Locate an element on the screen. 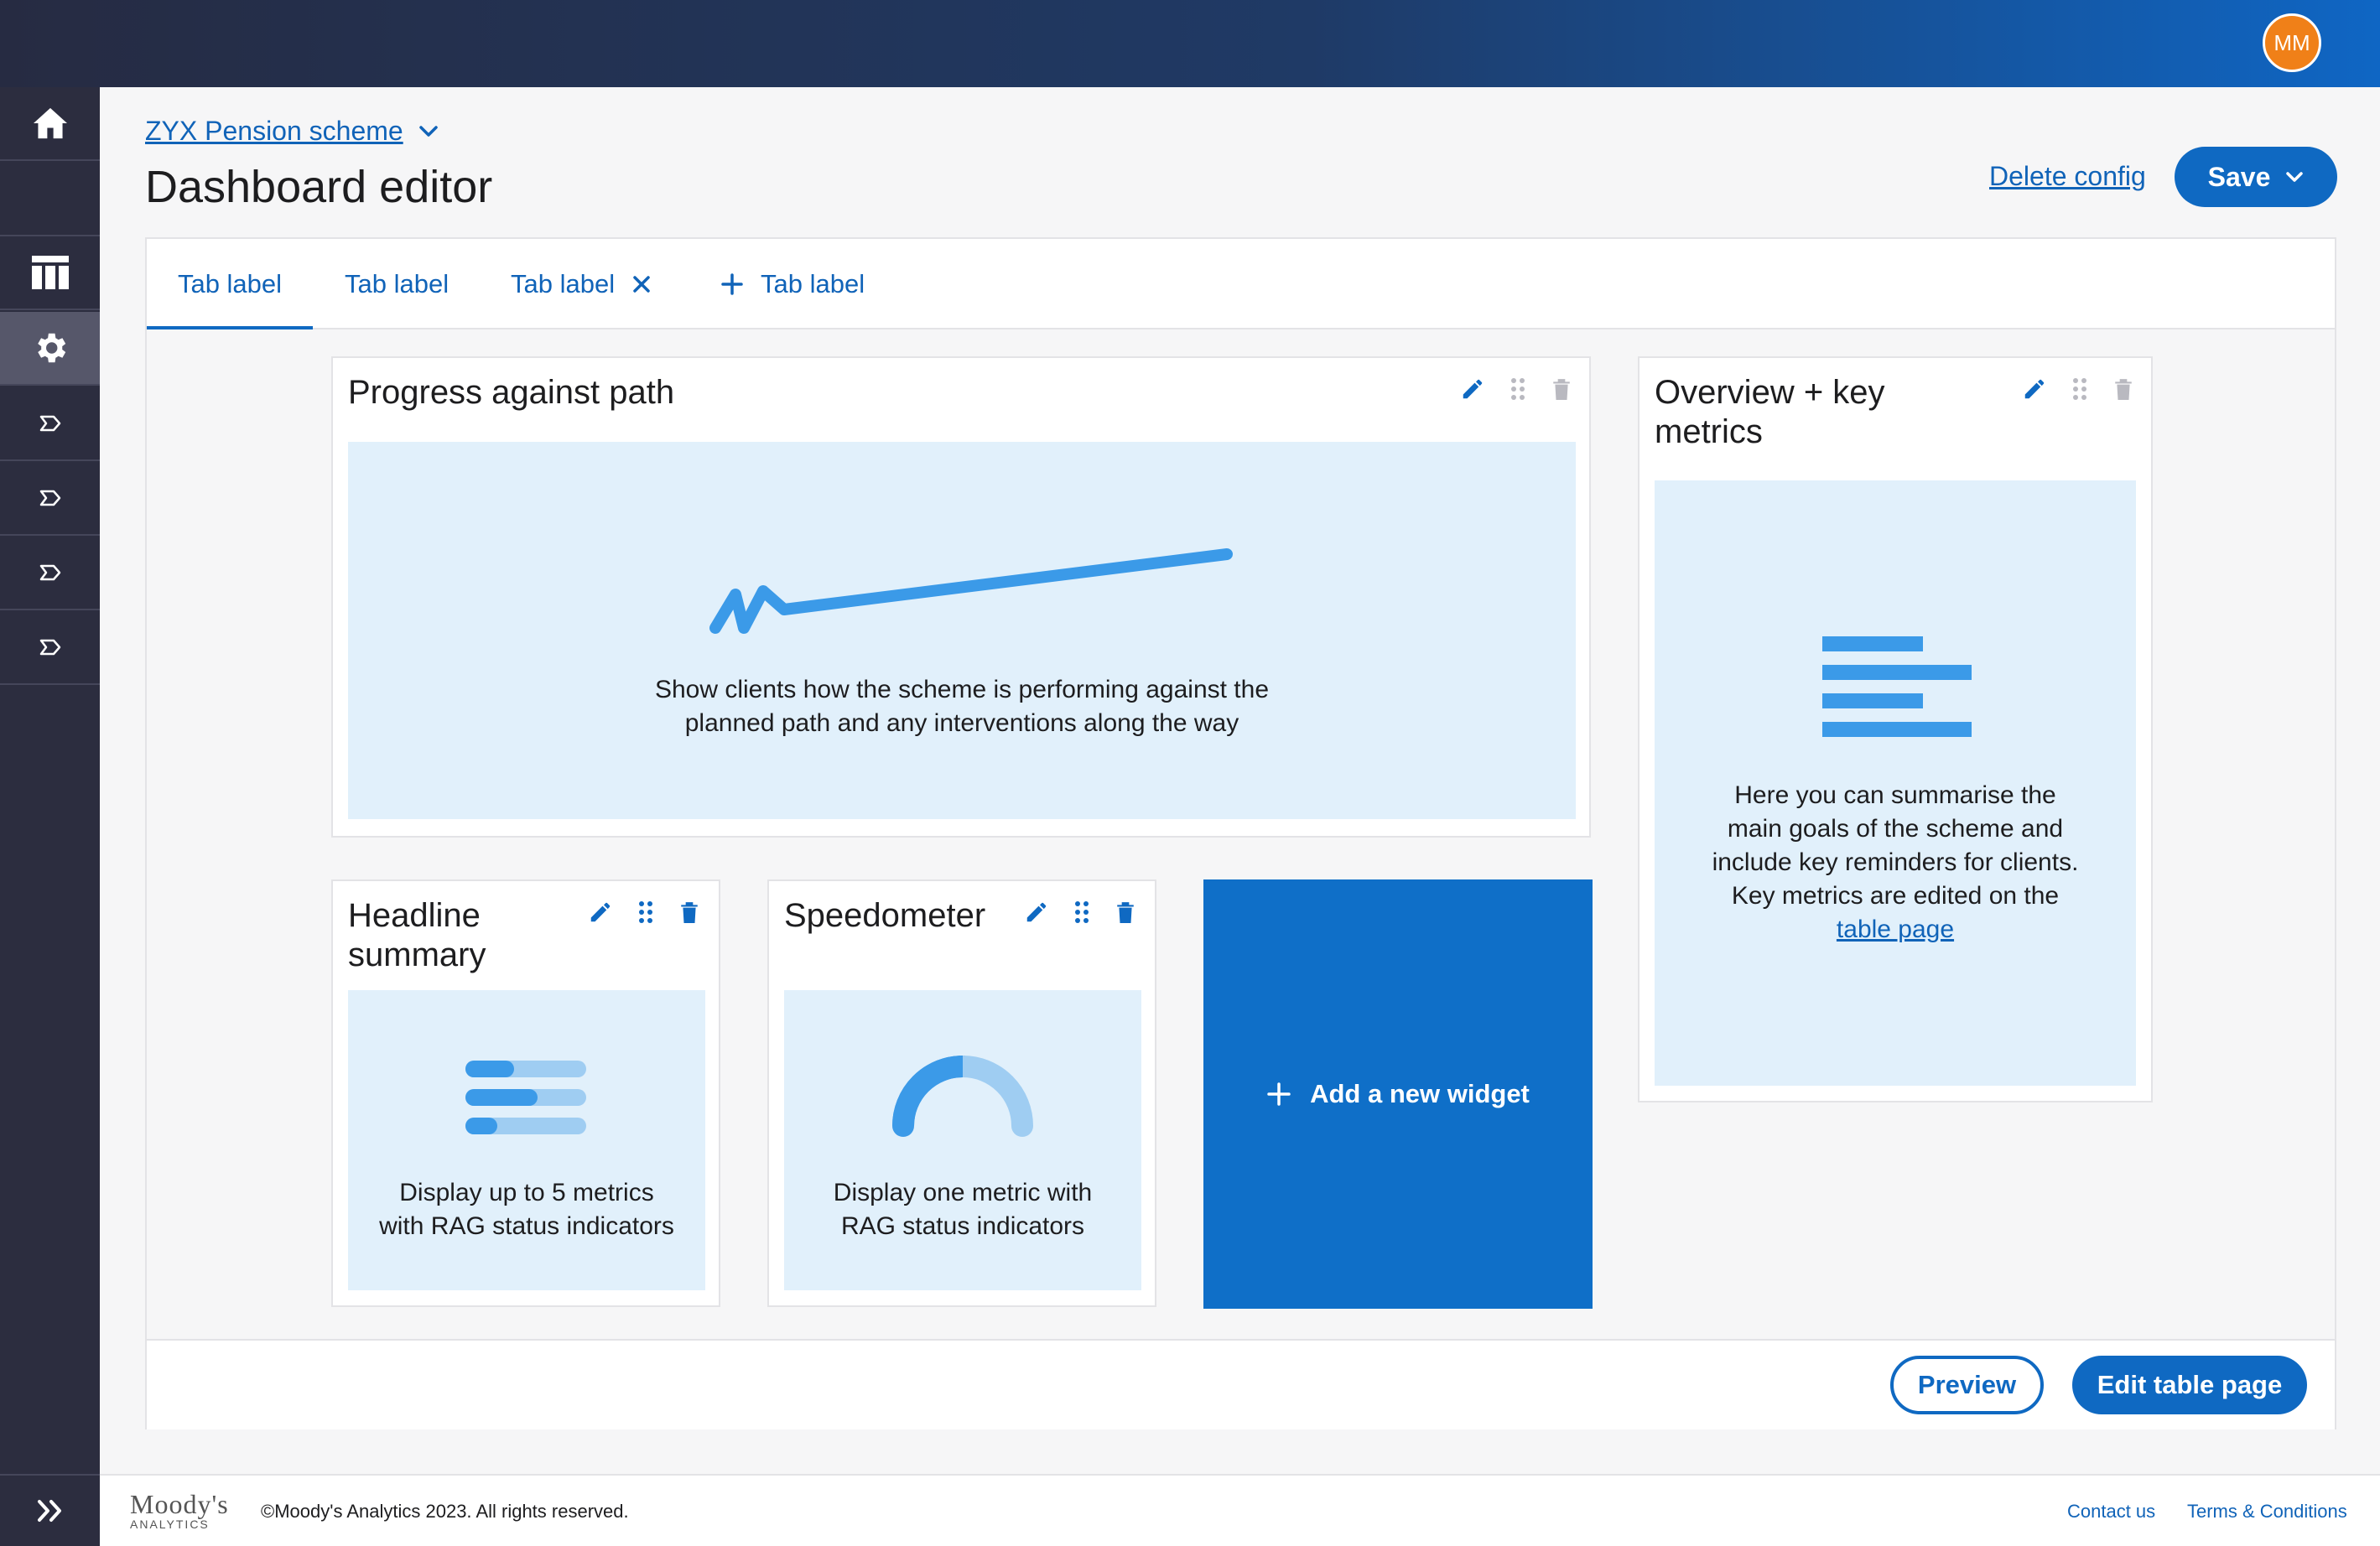 The height and width of the screenshot is (1546, 2380). bar-metrics-icon is located at coordinates (525, 1097).